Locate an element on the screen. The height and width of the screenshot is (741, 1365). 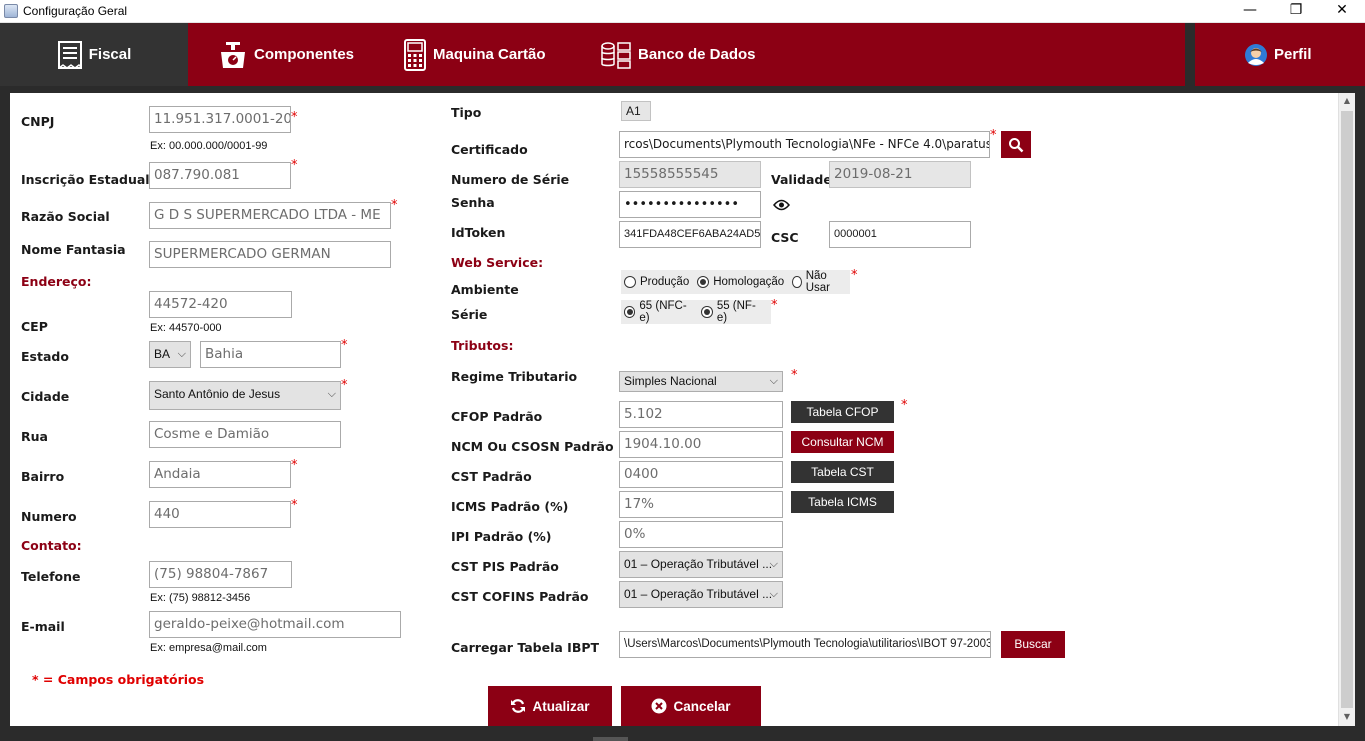
user-avatar-icon is located at coordinates (1256, 54).